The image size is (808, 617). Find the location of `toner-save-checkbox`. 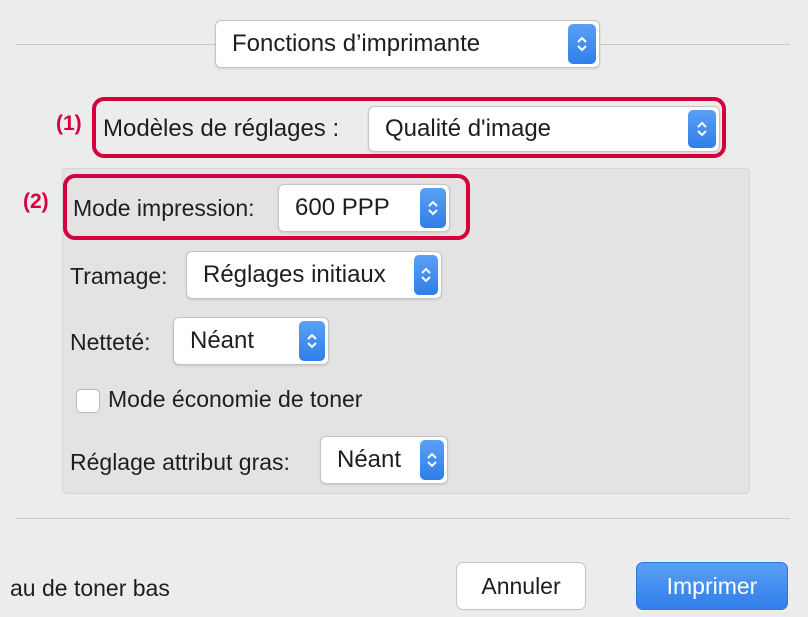

toner-save-checkbox is located at coordinates (88, 401).